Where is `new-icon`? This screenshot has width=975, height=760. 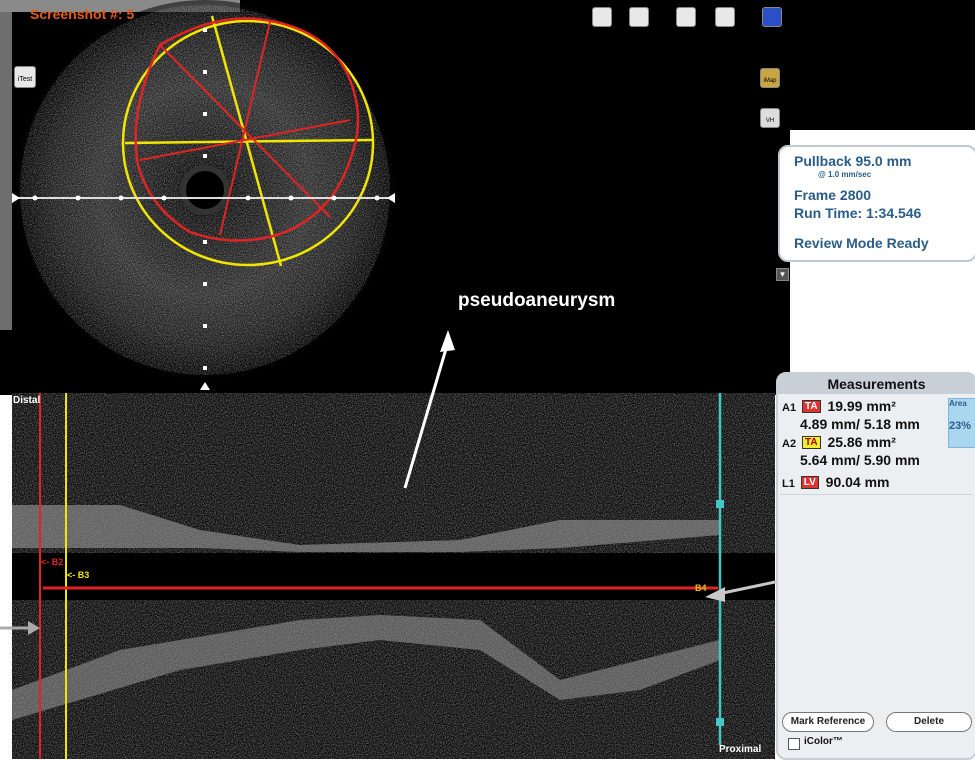 new-icon is located at coordinates (772, 17).